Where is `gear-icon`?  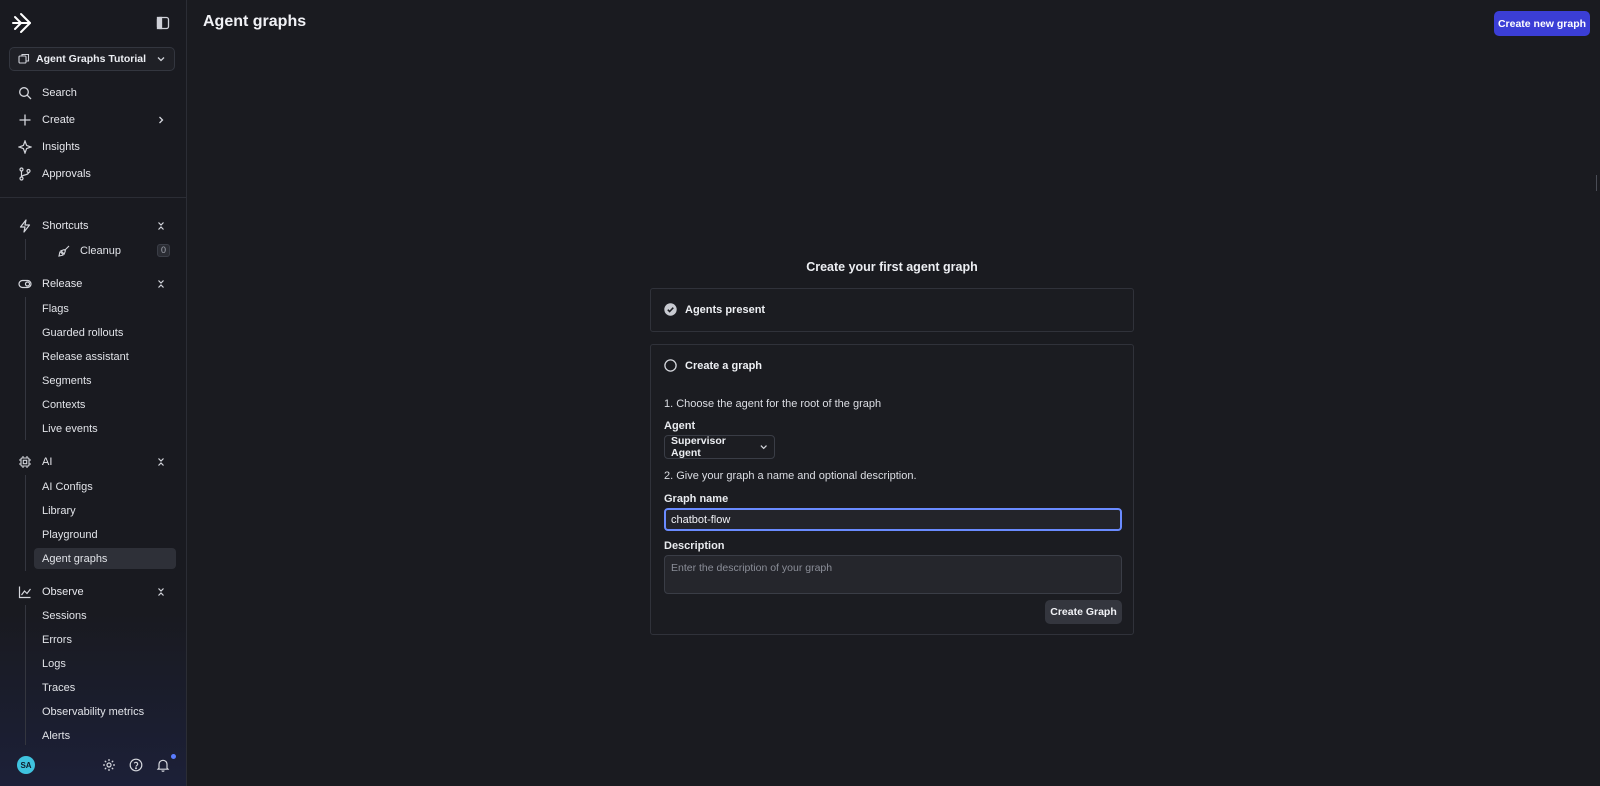
gear-icon is located at coordinates (109, 765).